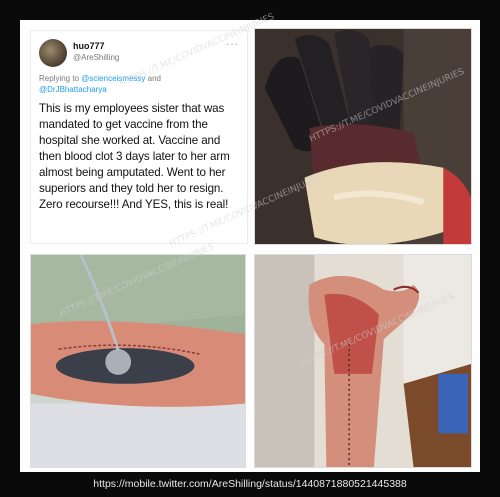 The height and width of the screenshot is (497, 500). I want to click on mention-link: @DrJBhattacharya, so click(73, 89).